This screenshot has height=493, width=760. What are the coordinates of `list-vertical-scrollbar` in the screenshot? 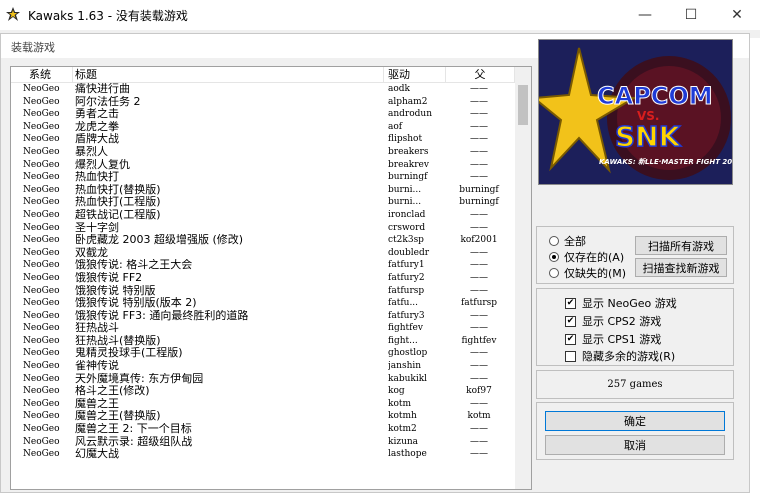 It's located at (523, 278).